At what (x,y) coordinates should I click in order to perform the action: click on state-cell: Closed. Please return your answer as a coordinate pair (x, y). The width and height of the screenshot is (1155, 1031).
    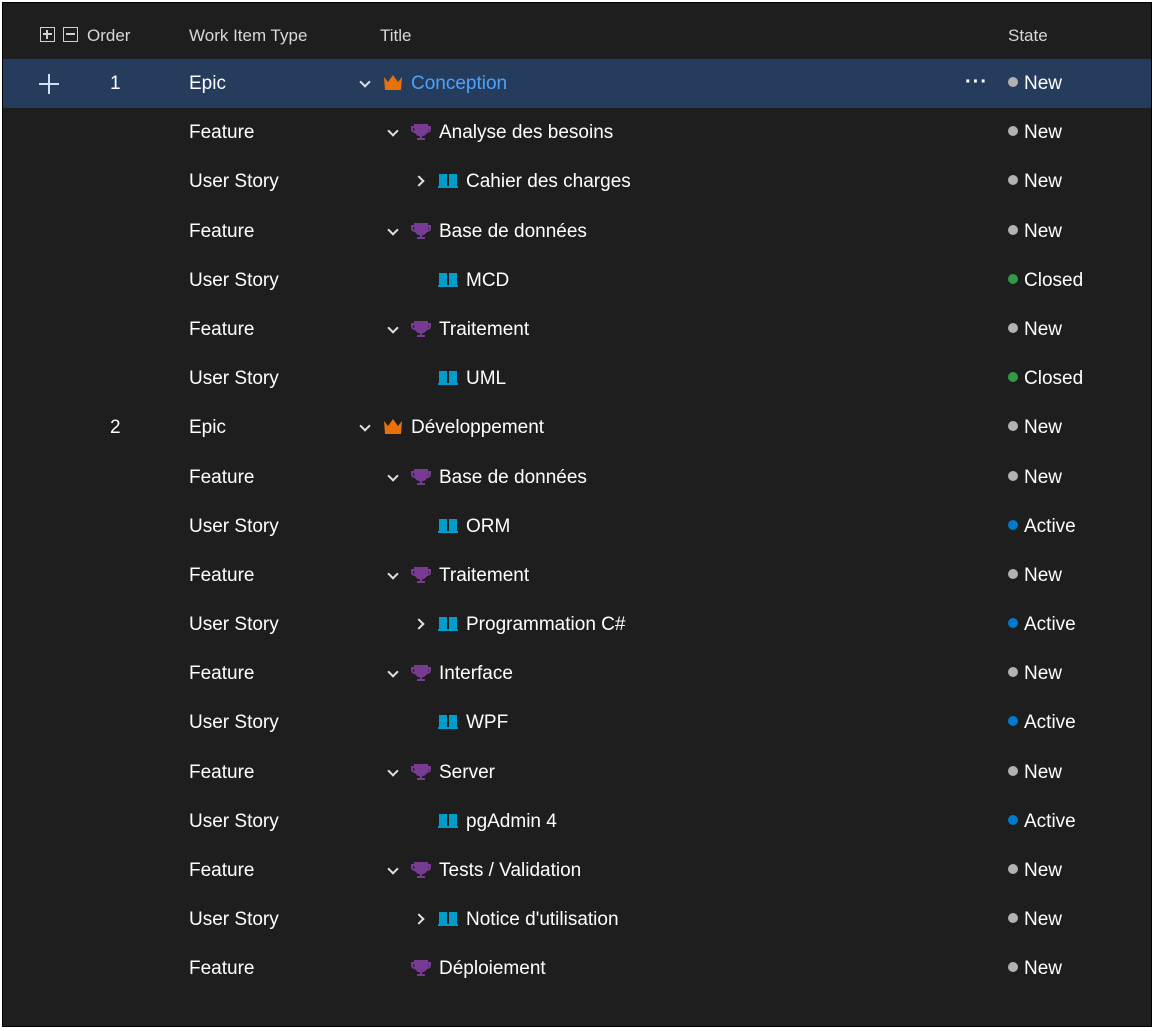
    Looking at the image, I should click on (1045, 281).